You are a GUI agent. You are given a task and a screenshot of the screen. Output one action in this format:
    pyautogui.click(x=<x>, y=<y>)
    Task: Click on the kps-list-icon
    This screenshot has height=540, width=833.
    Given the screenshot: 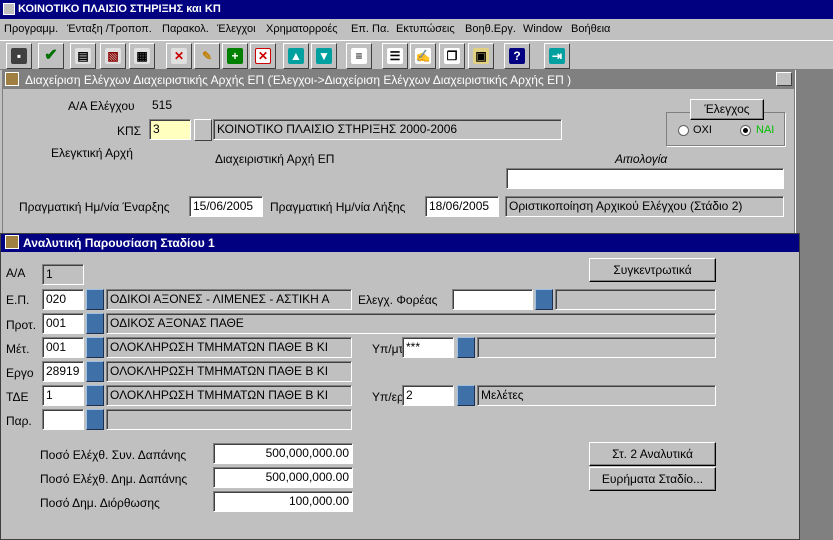 What is the action you would take?
    pyautogui.click(x=203, y=130)
    